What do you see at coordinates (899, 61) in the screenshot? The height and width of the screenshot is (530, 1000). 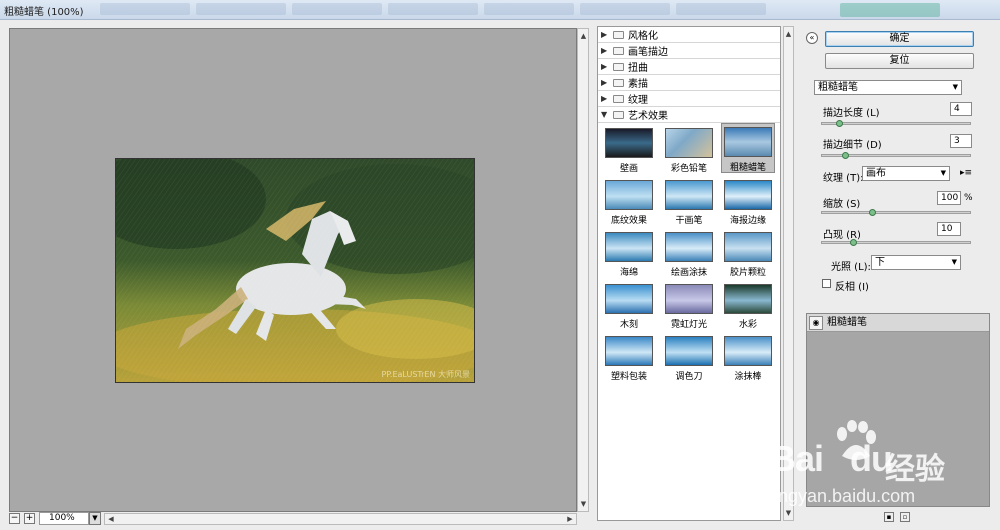 I see `reset-button: 复位` at bounding box center [899, 61].